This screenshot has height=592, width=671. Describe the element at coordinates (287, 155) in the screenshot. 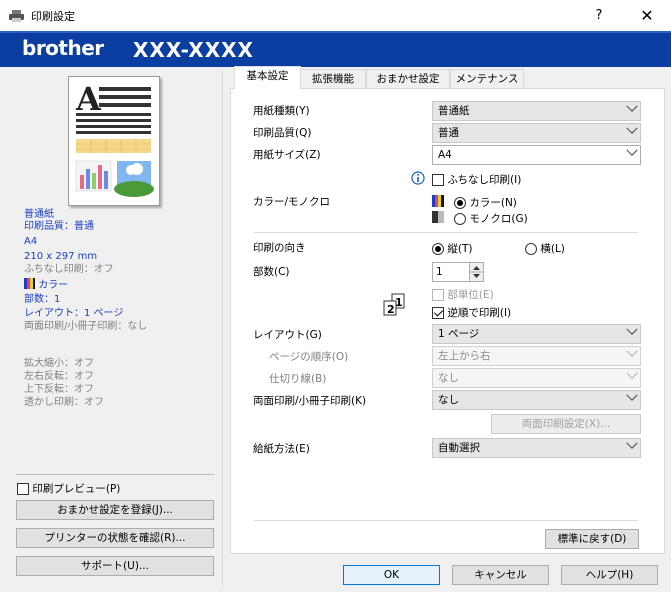

I see `paper-size-label: 用紙サイズ(Z)` at that location.